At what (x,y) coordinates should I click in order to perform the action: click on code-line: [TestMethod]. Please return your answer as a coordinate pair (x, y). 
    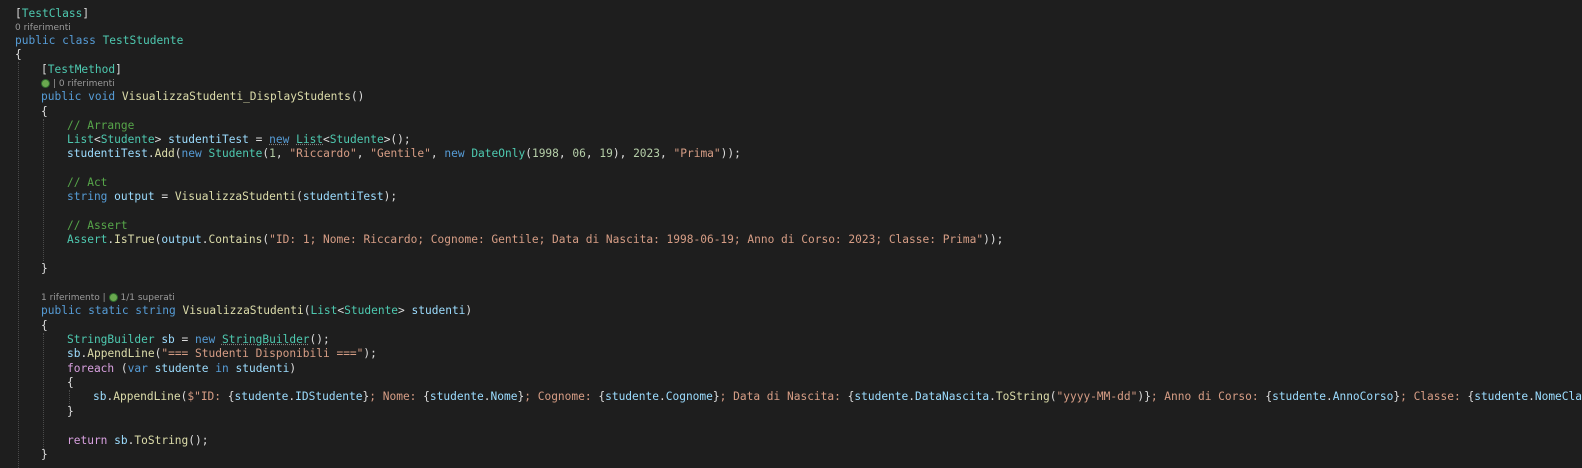
    Looking at the image, I should click on (81, 69).